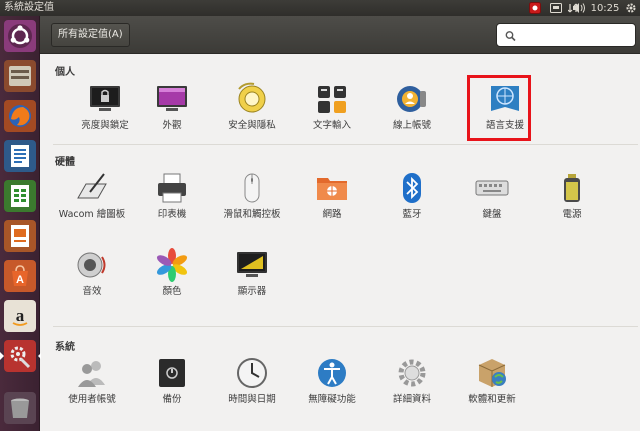 Image resolution: width=640 pixels, height=431 pixels. I want to click on item-label: 滑鼠和觸控板, so click(252, 214).